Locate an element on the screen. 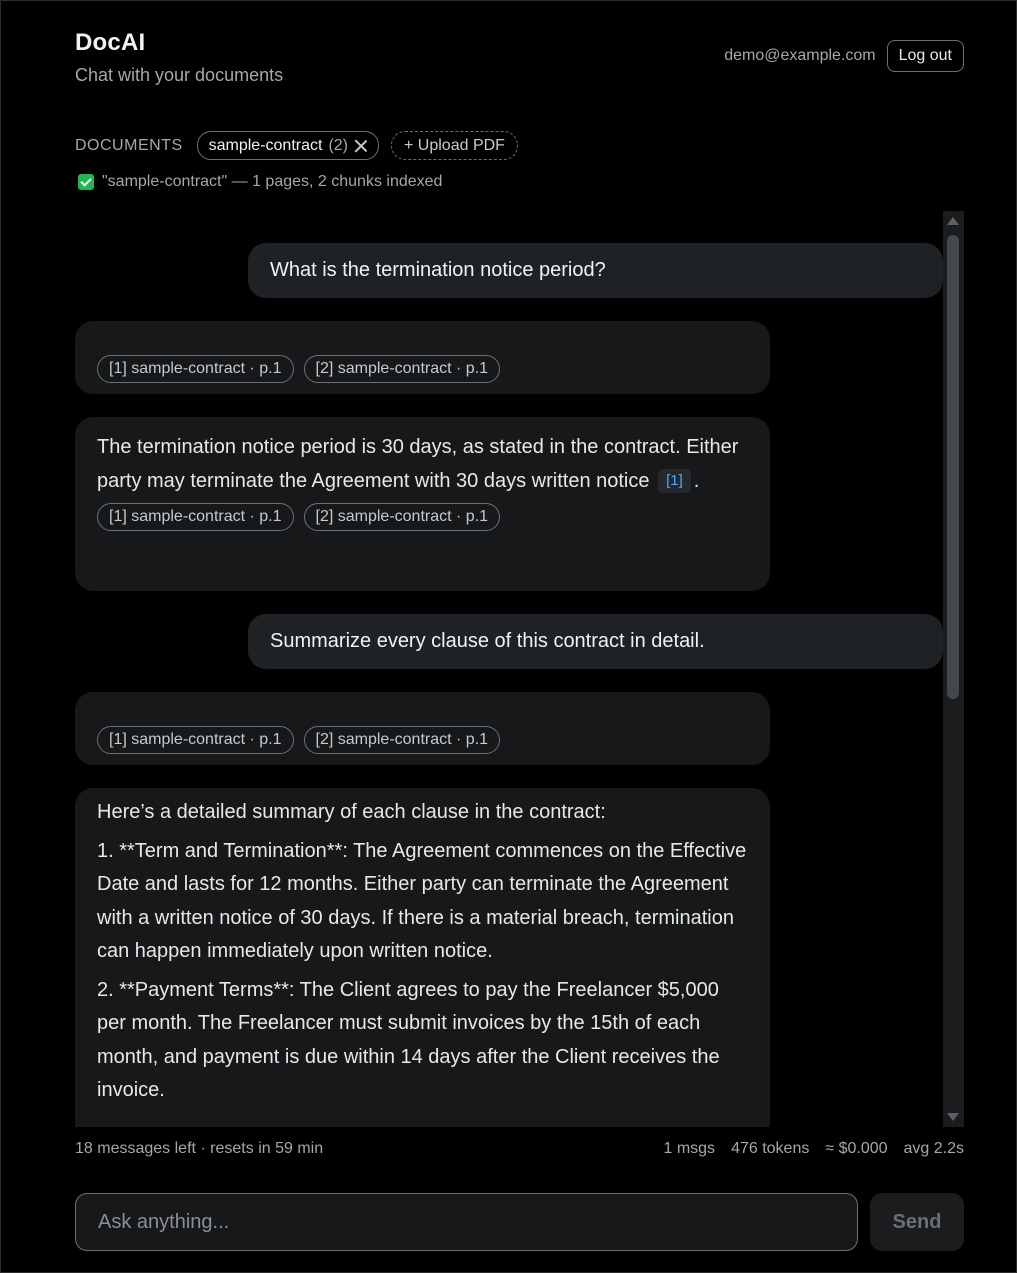  document-chip: sample-contract (2) is located at coordinates (287, 145).